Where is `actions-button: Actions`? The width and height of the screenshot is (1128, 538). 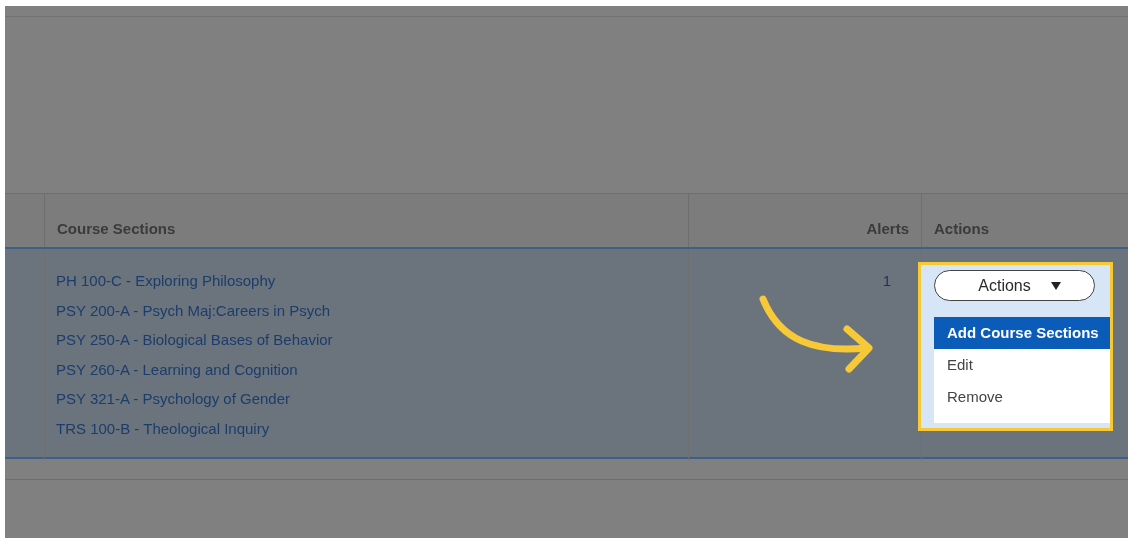 actions-button: Actions is located at coordinates (1014, 285).